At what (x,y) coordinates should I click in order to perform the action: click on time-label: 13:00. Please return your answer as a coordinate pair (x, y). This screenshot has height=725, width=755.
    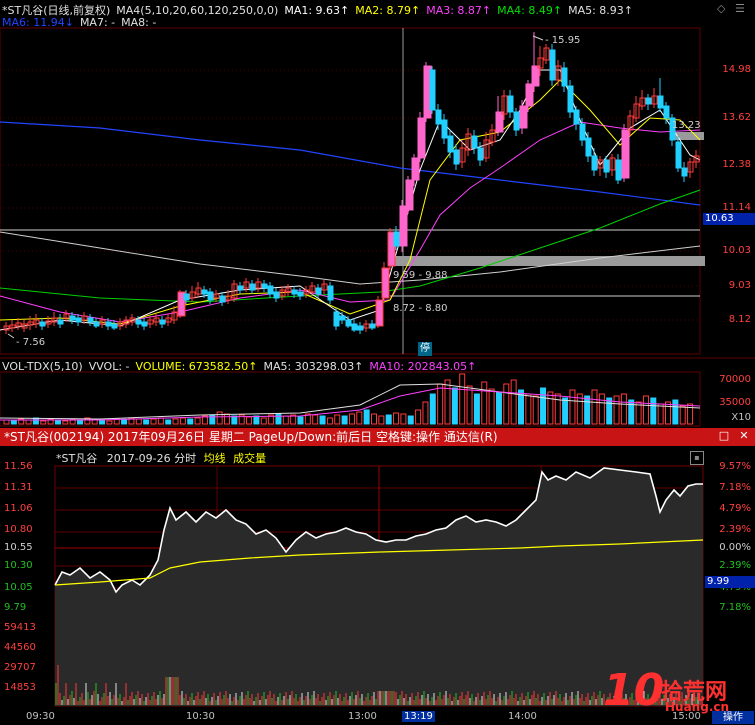
    Looking at the image, I should click on (362, 716).